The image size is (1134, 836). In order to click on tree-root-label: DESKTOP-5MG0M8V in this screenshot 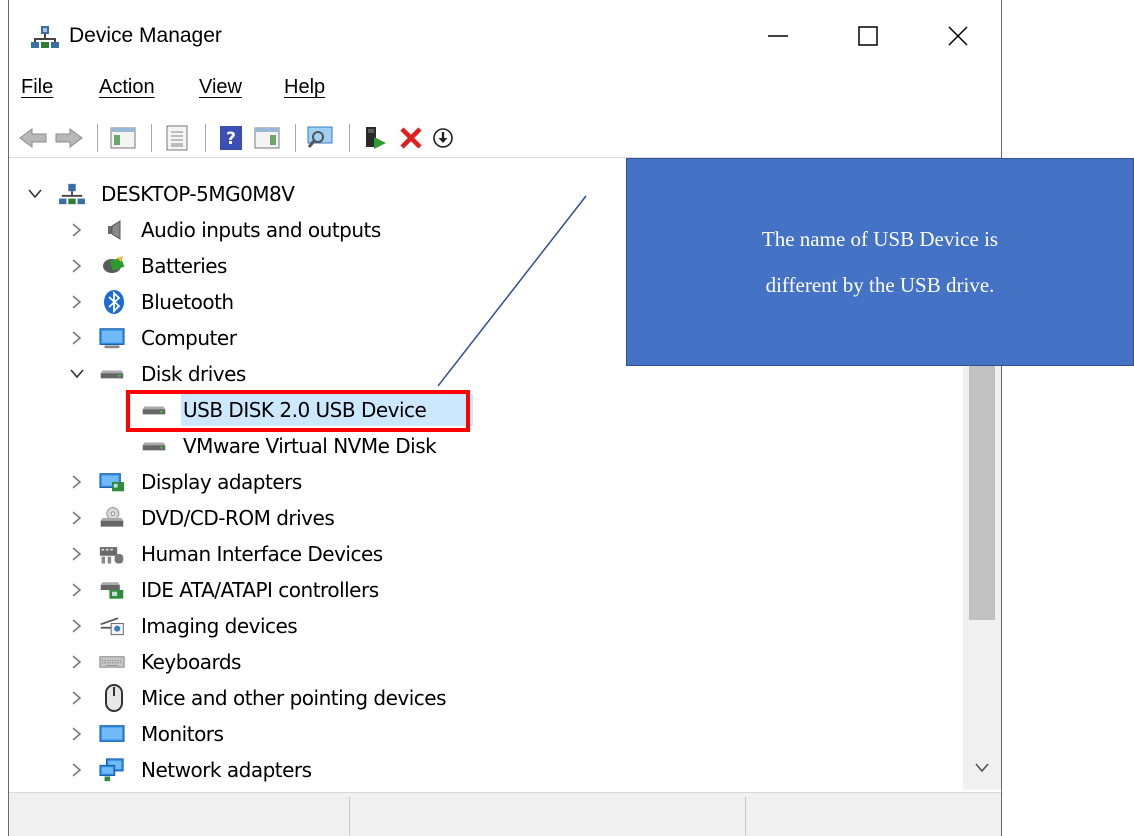, I will do `click(198, 194)`.